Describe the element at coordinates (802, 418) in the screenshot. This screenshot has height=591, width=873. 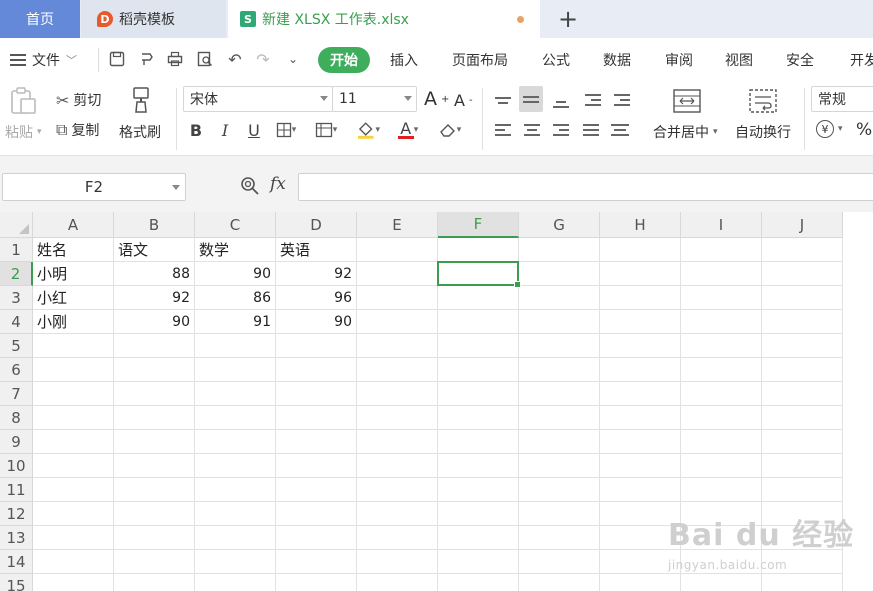
I see `cell-j8` at that location.